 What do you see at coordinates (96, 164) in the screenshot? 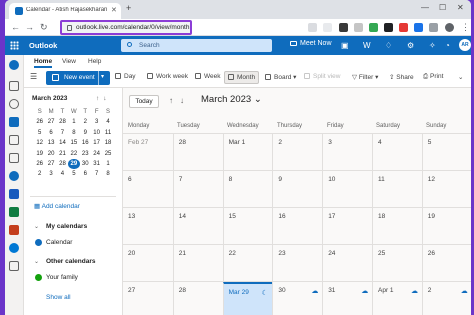
I see `mini-calendar-day: 31` at bounding box center [96, 164].